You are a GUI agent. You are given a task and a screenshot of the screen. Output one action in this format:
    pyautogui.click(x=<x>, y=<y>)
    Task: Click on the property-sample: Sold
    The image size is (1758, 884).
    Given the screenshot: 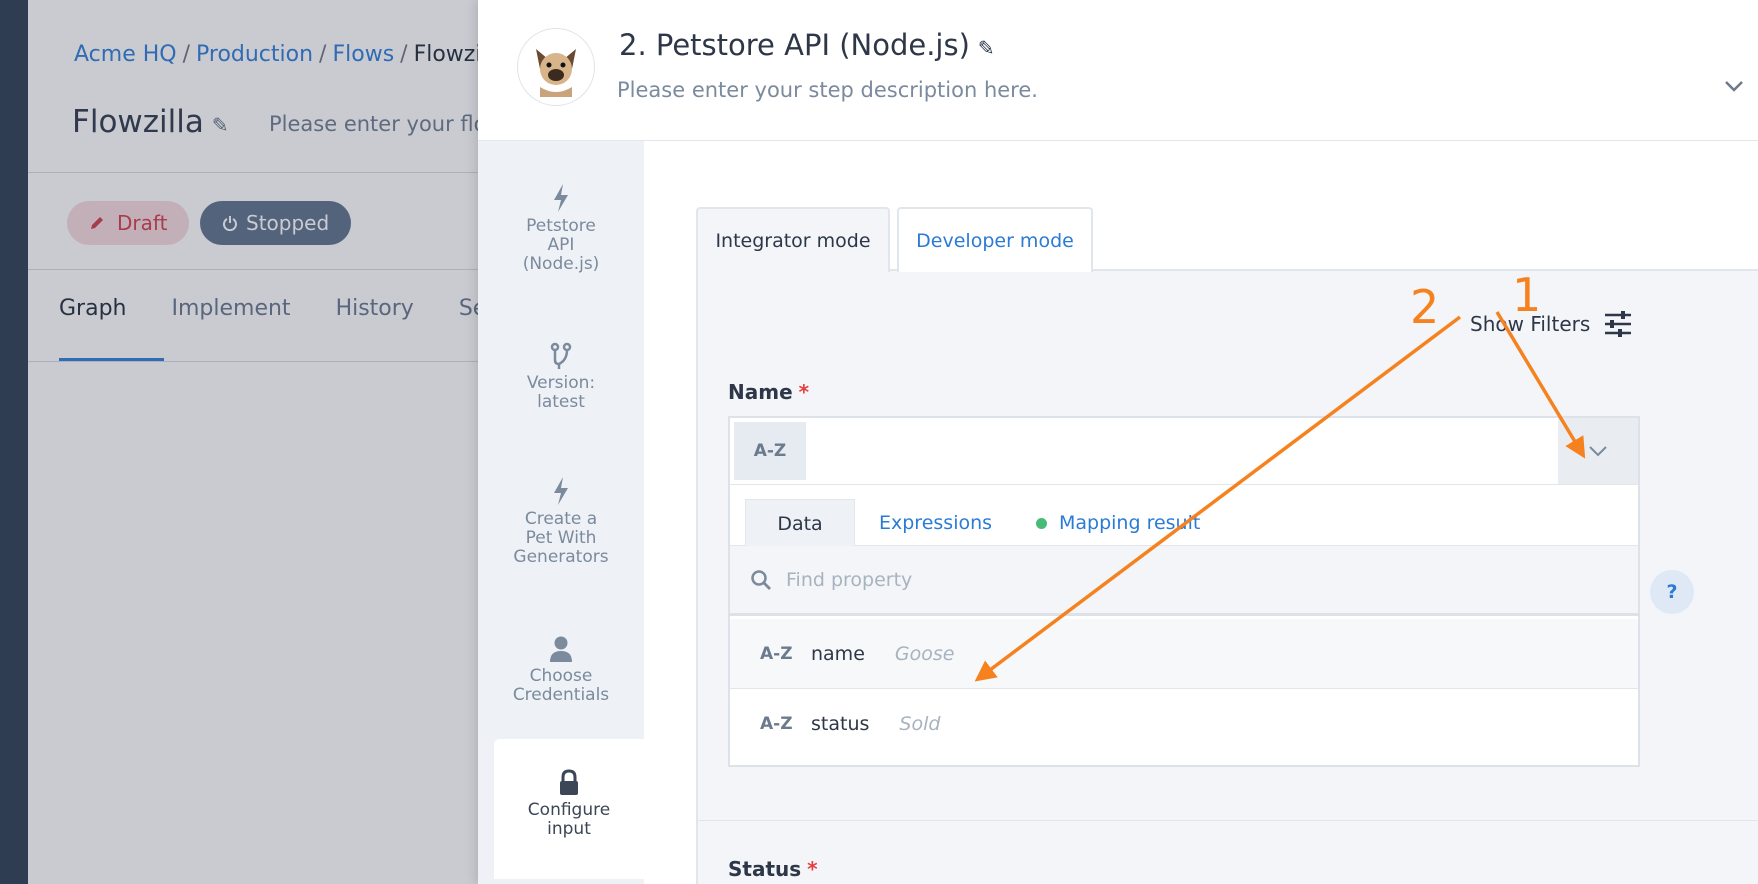 What is the action you would take?
    pyautogui.click(x=920, y=724)
    